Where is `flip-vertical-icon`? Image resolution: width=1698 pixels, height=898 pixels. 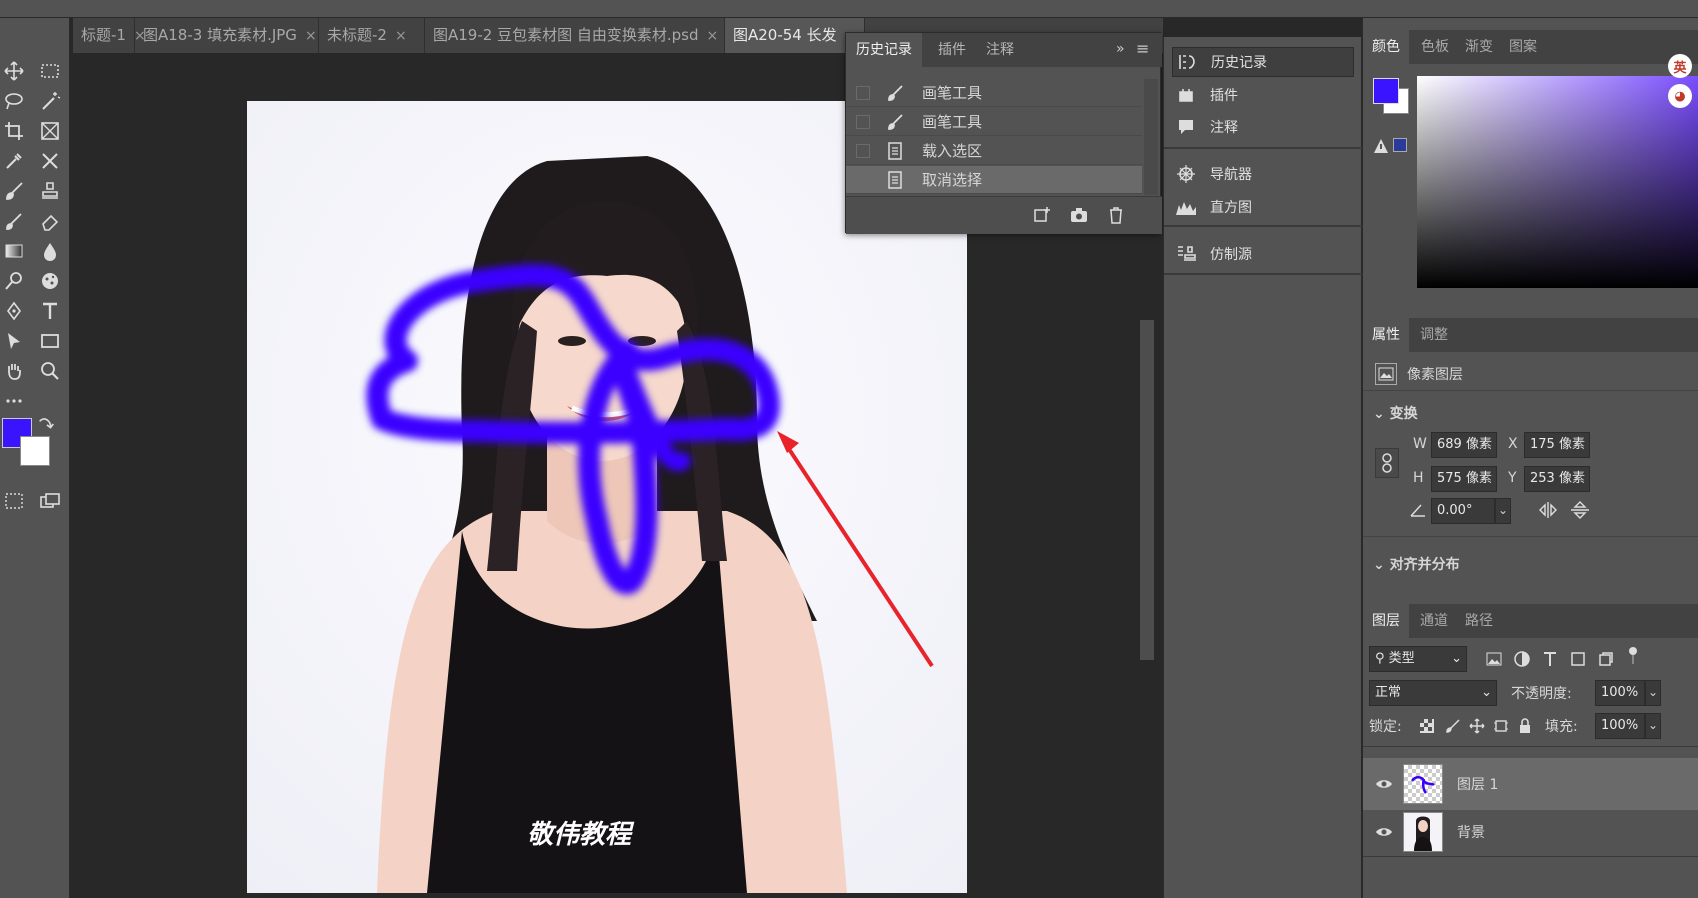 flip-vertical-icon is located at coordinates (1580, 510).